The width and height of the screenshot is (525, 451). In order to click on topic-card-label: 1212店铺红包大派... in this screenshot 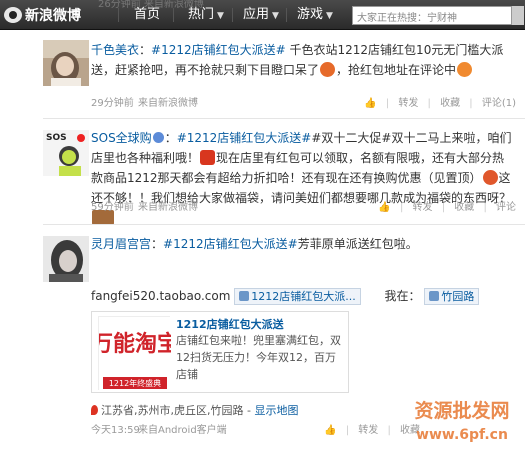, I will do `click(303, 296)`.